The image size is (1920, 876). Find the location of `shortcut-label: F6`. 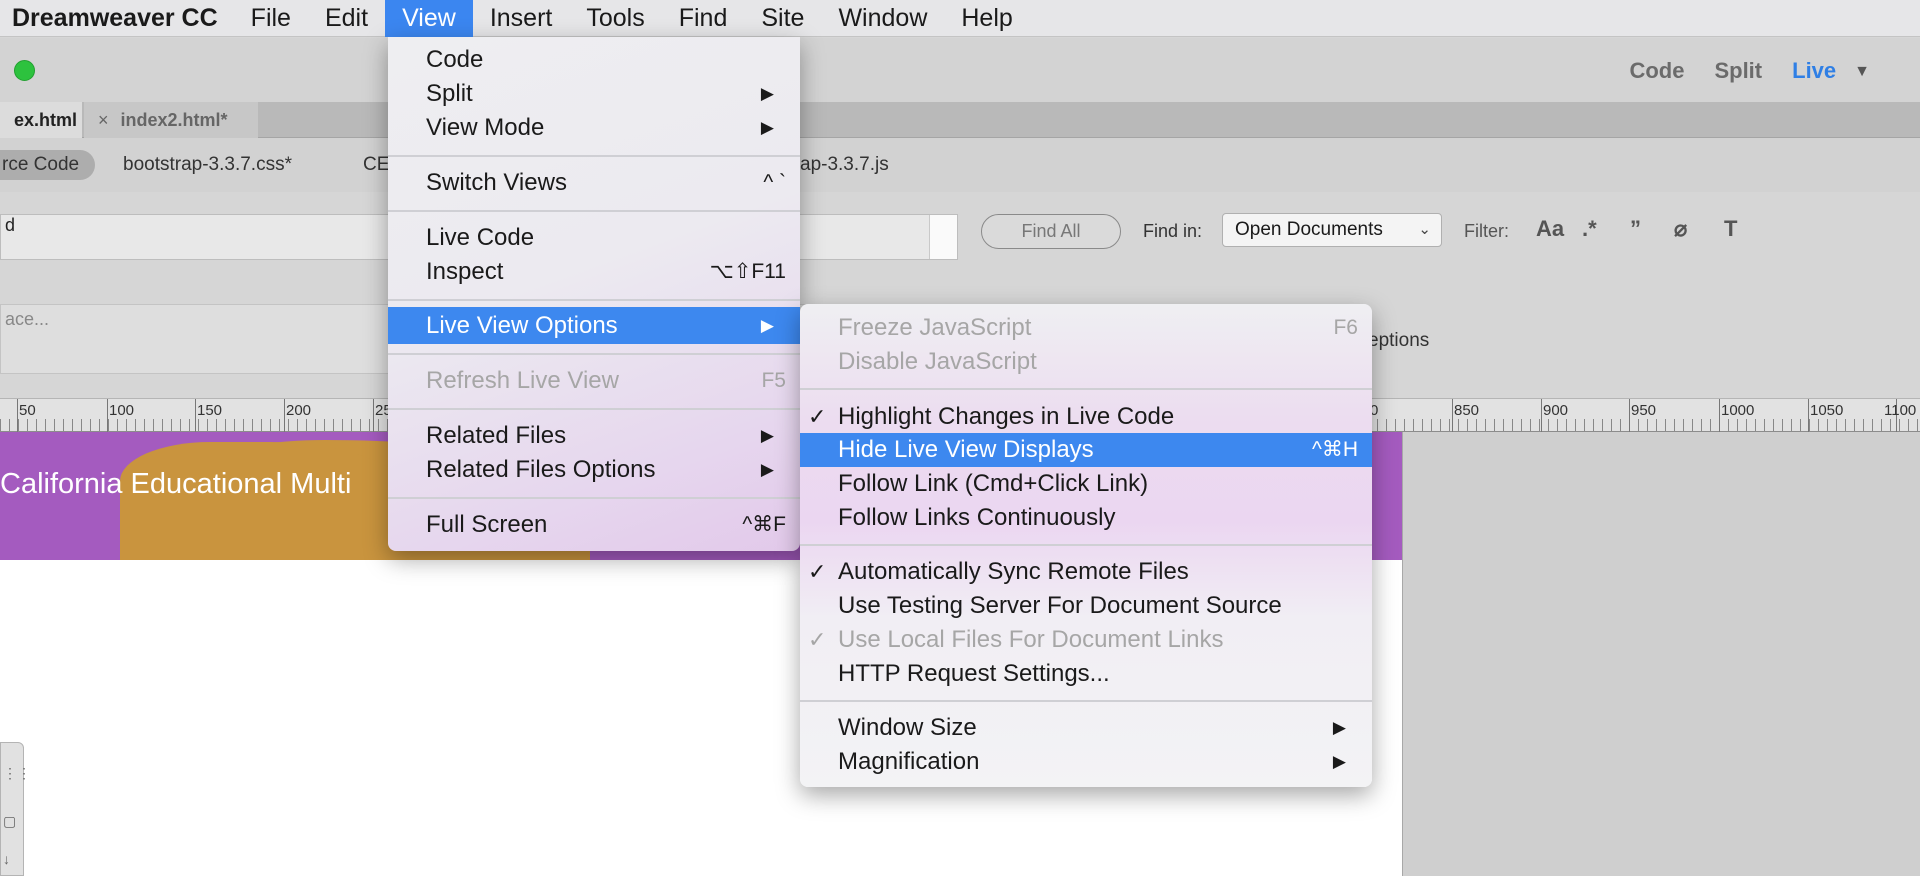

shortcut-label: F6 is located at coordinates (1345, 327).